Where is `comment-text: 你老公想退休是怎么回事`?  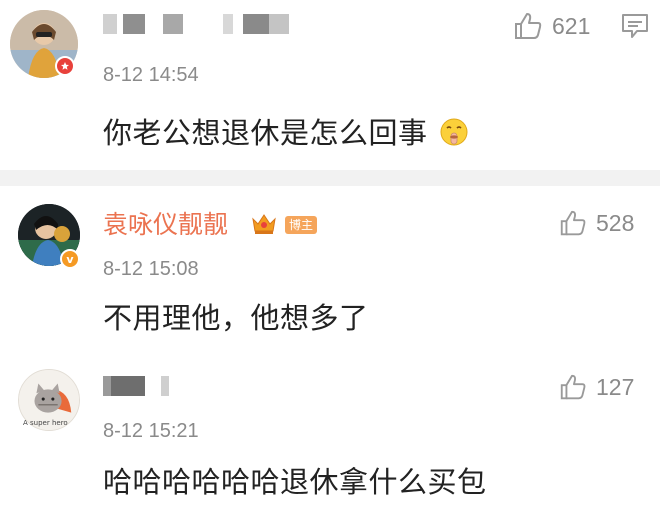 comment-text: 你老公想退休是怎么回事 is located at coordinates (286, 135).